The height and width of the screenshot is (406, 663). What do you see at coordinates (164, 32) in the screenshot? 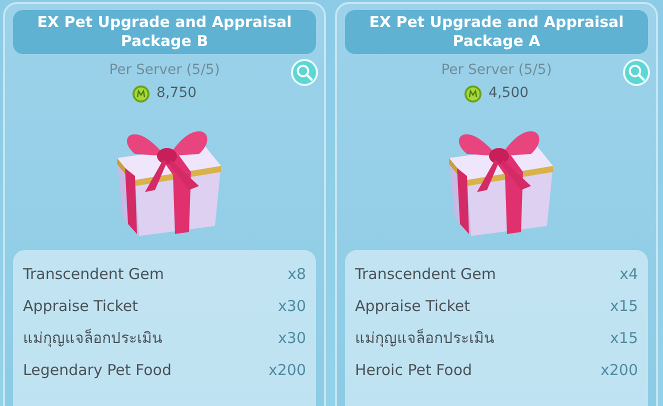
I see `package-title: EX Pet Upgrade and Appraisal Package B` at bounding box center [164, 32].